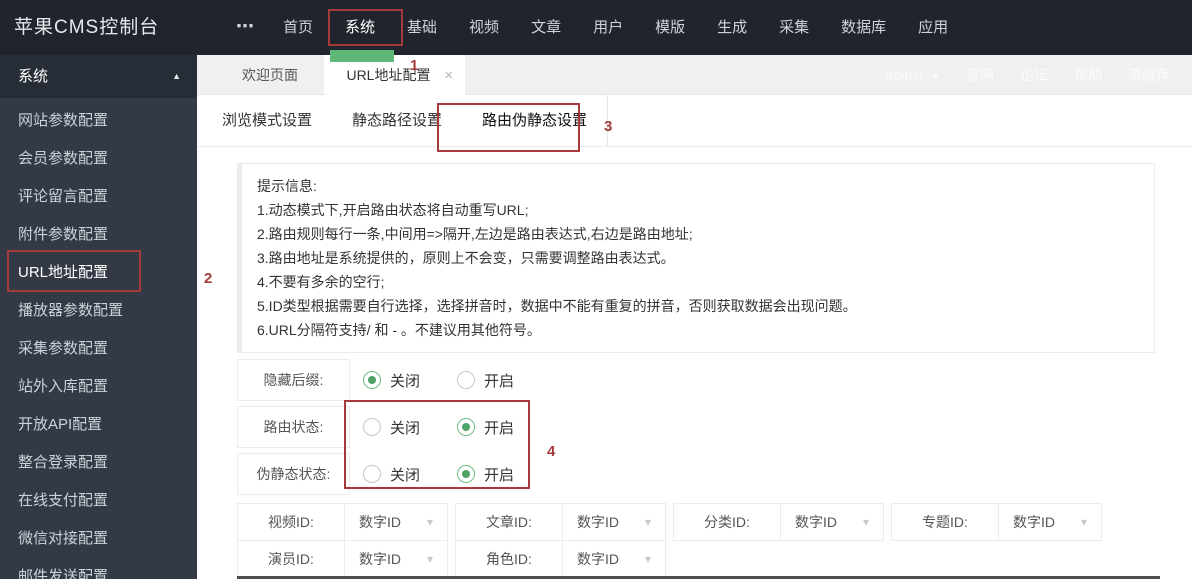 The width and height of the screenshot is (1192, 579). I want to click on role-id-label: 角色ID:, so click(509, 559).